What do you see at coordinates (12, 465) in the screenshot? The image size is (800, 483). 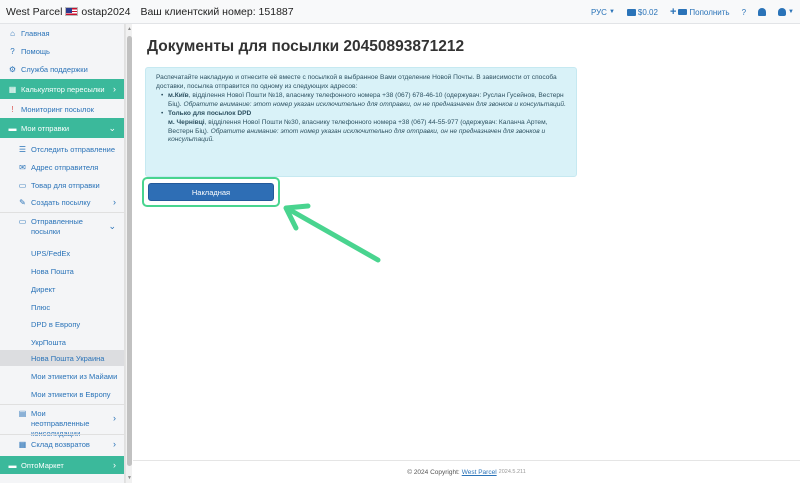 I see `cart-icon: ▬` at bounding box center [12, 465].